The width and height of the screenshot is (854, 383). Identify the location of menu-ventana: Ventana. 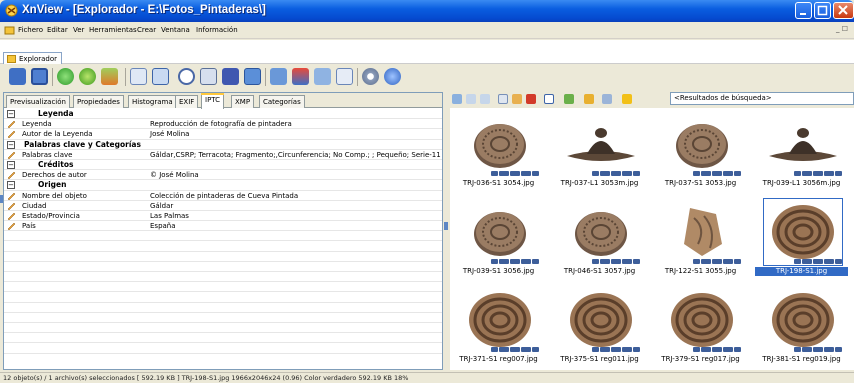
(175, 30).